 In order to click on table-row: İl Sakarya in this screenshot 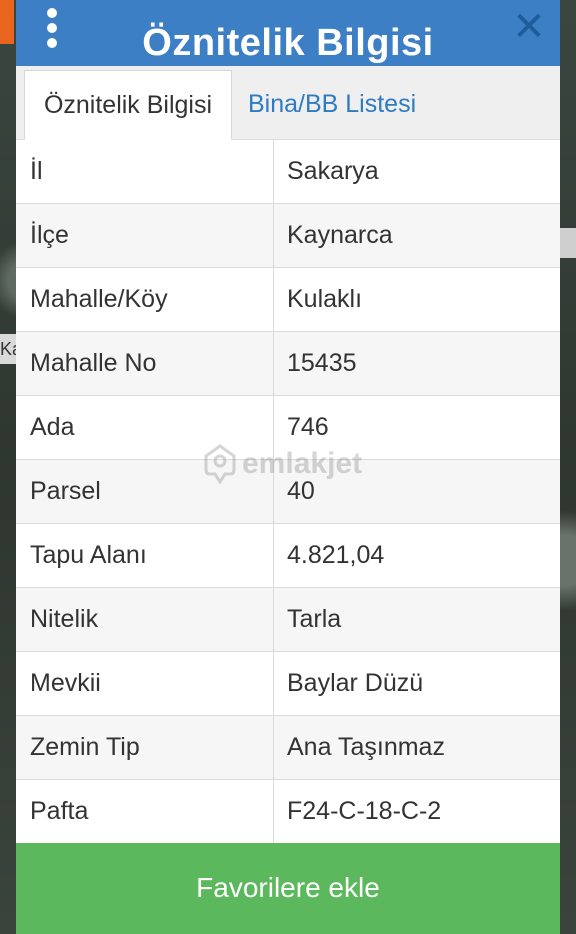, I will do `click(288, 172)`.